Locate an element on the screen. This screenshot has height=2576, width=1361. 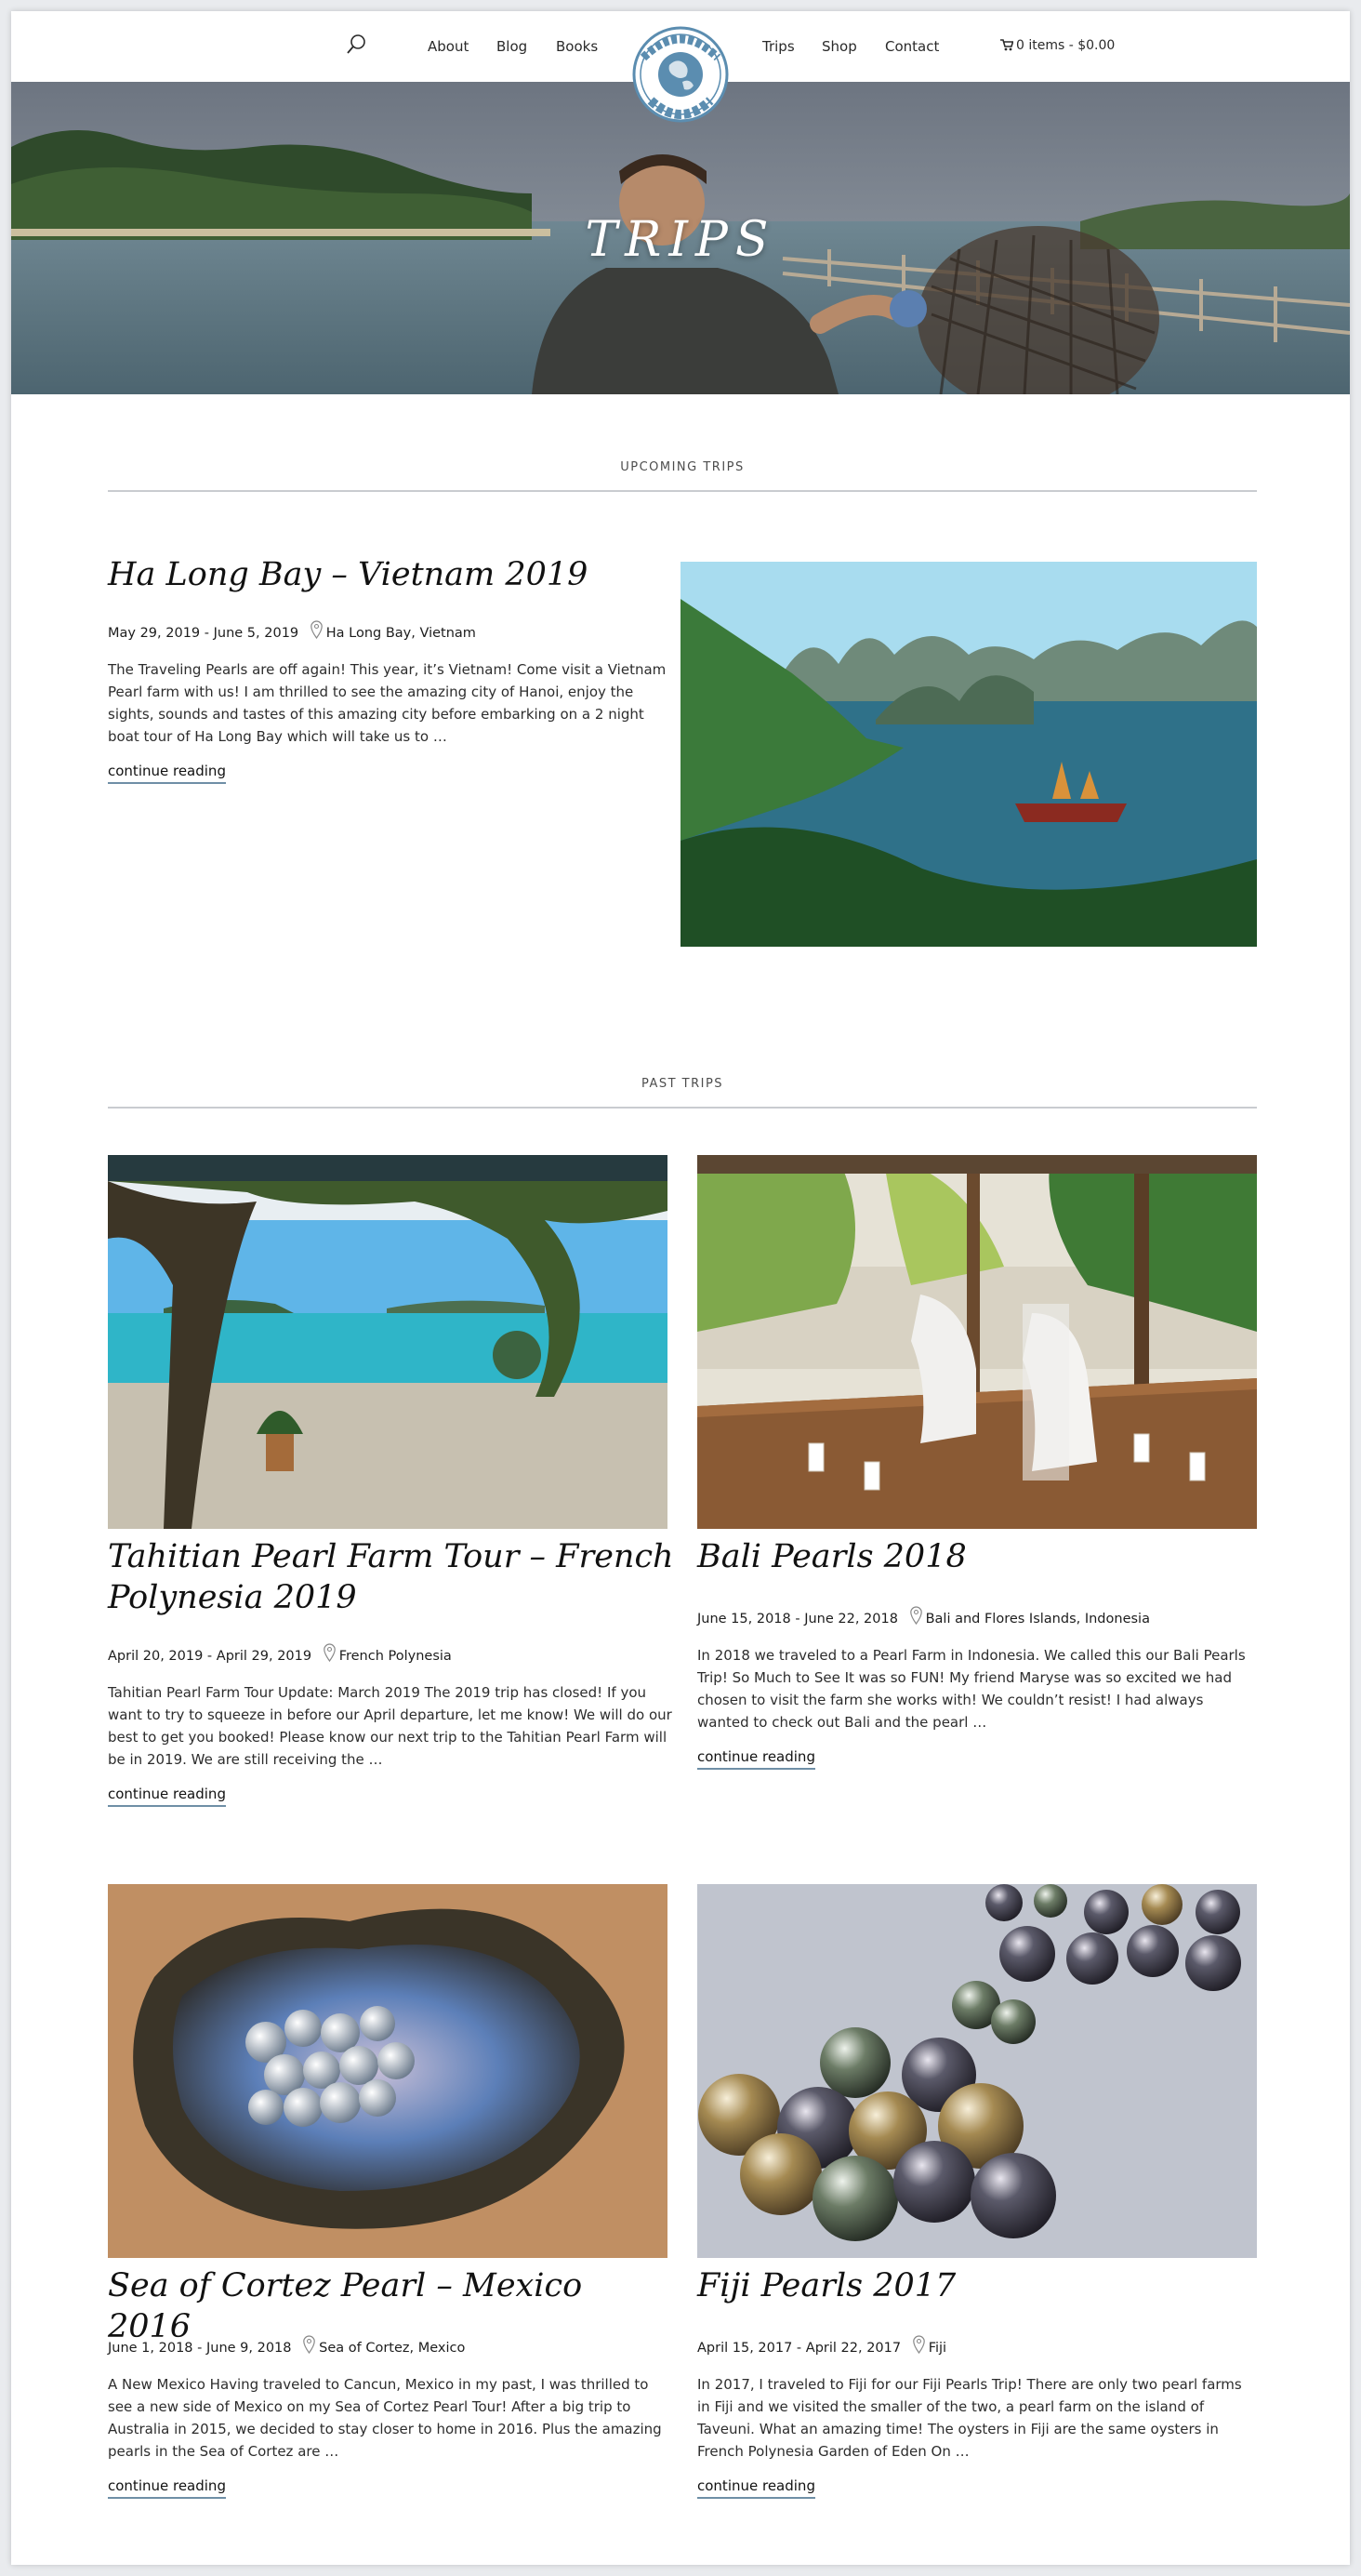
nav-books: Books is located at coordinates (577, 46).